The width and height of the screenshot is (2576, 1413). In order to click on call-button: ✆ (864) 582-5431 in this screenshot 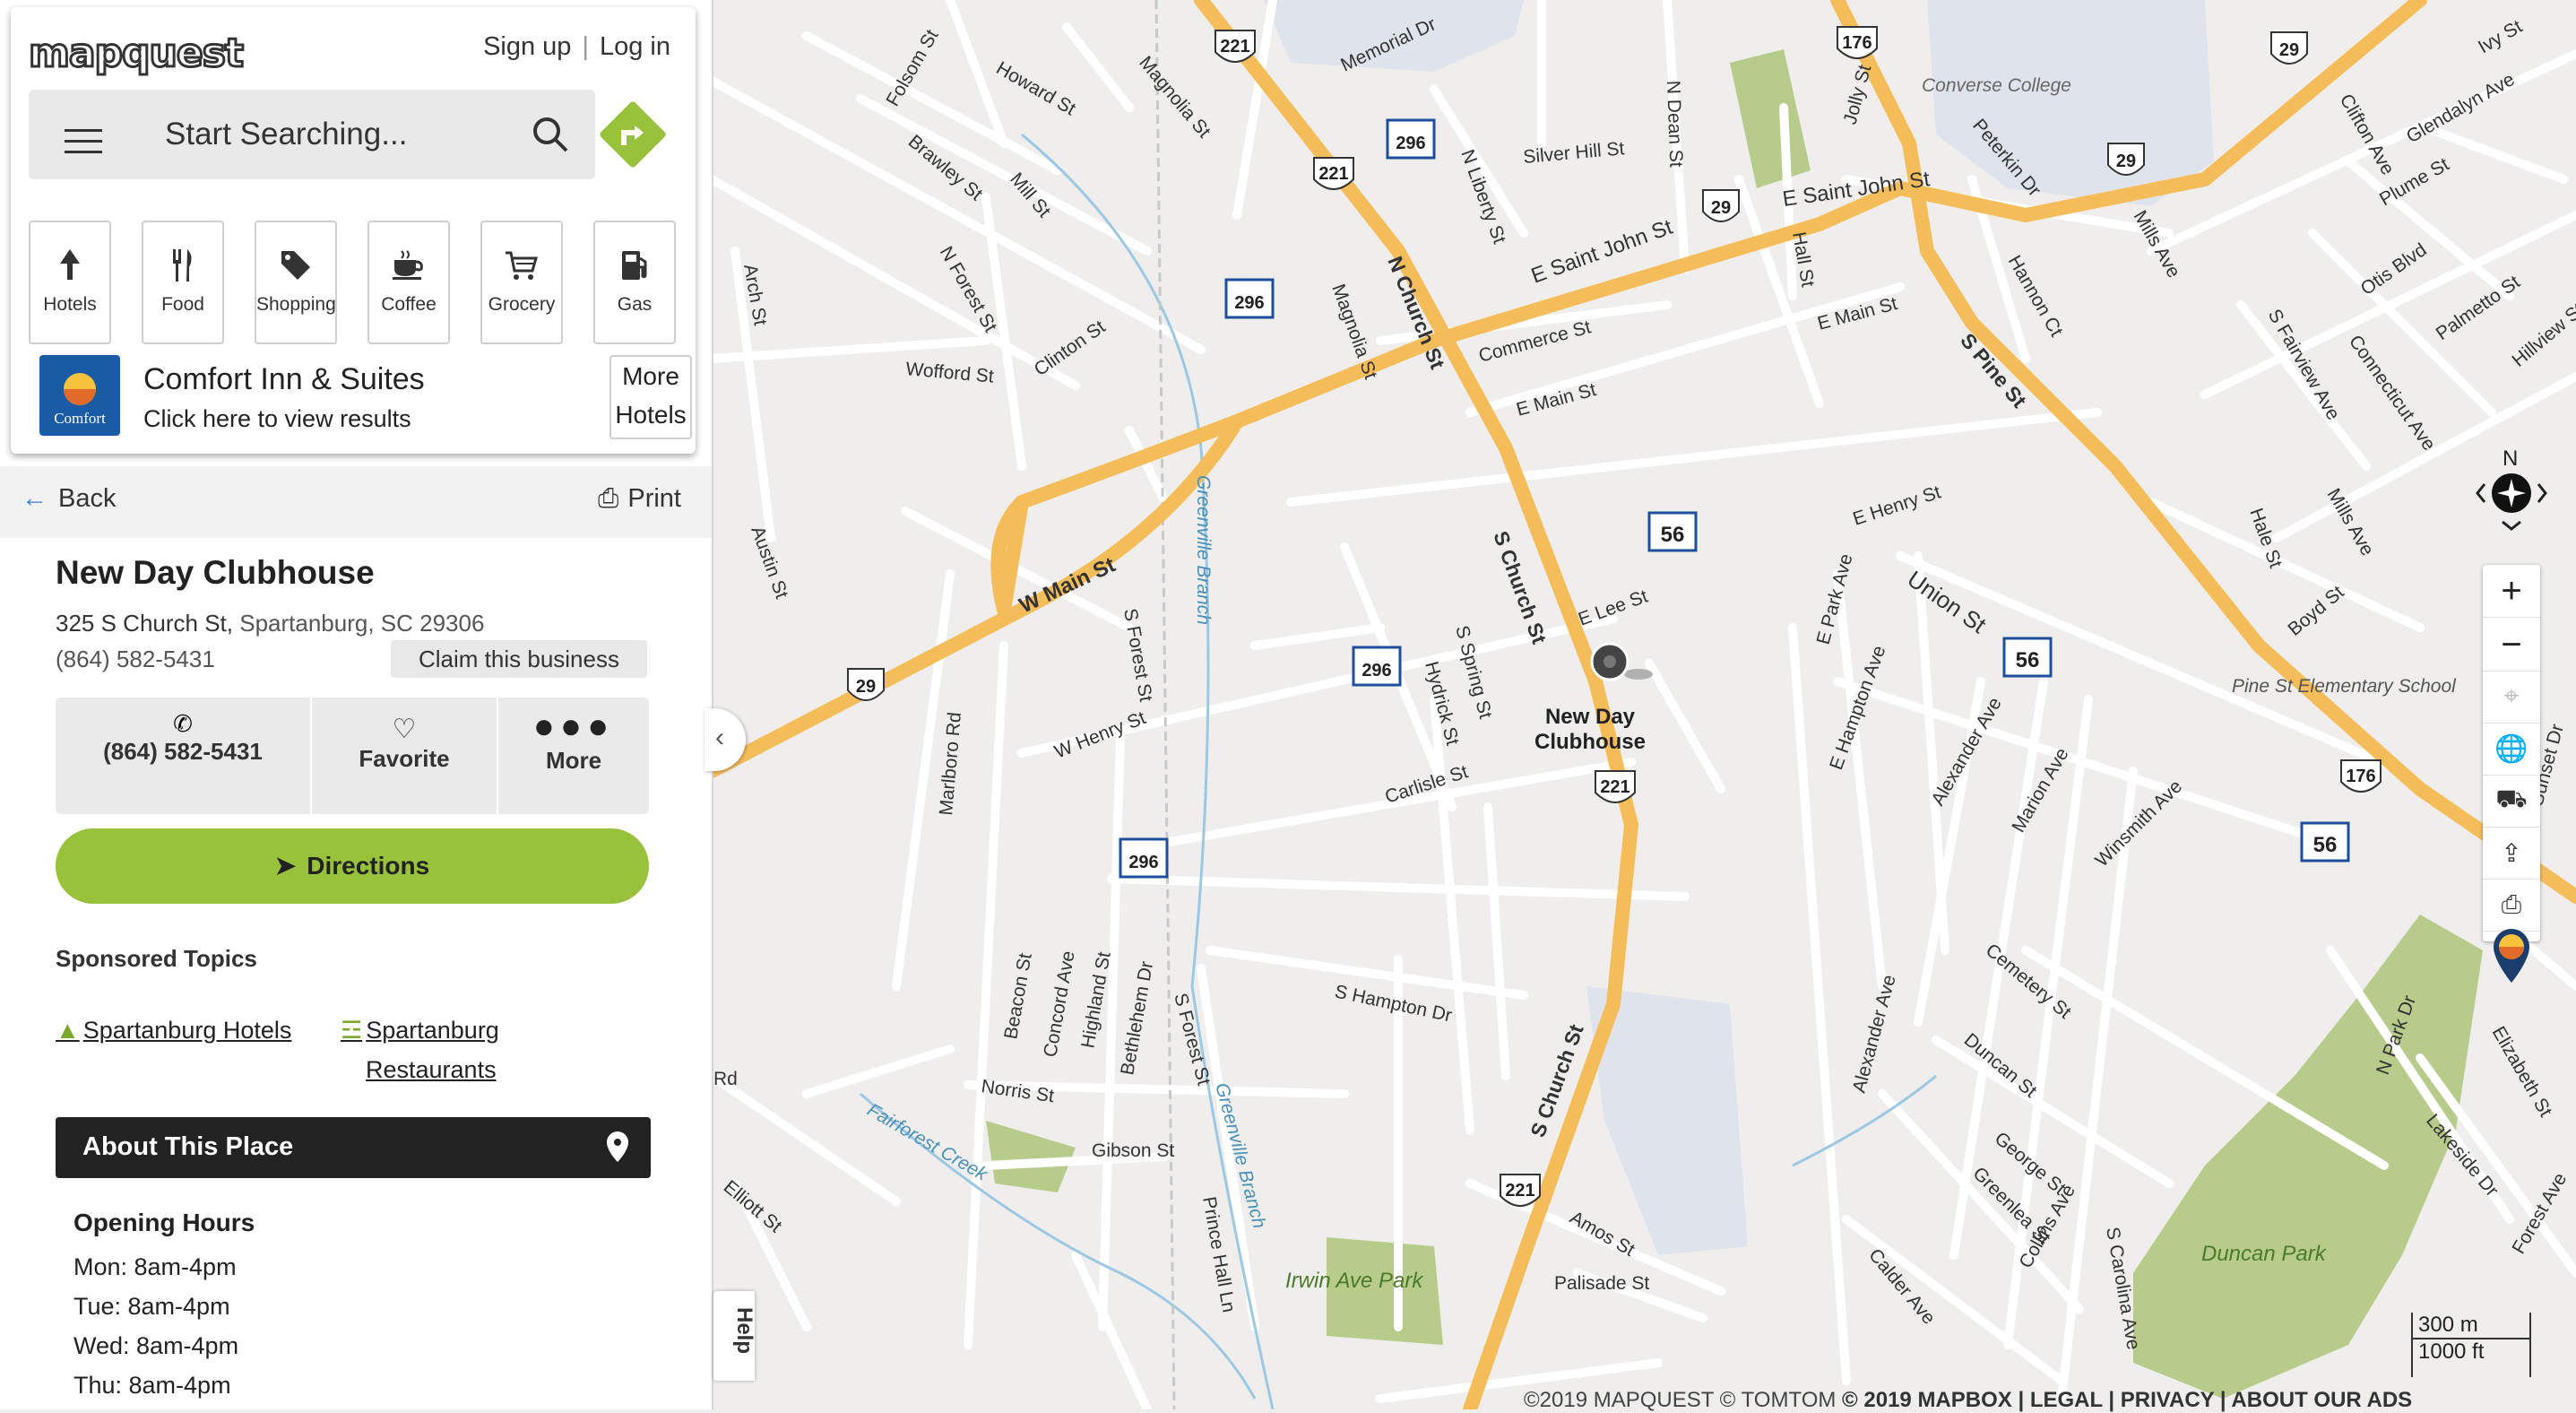, I will do `click(184, 756)`.